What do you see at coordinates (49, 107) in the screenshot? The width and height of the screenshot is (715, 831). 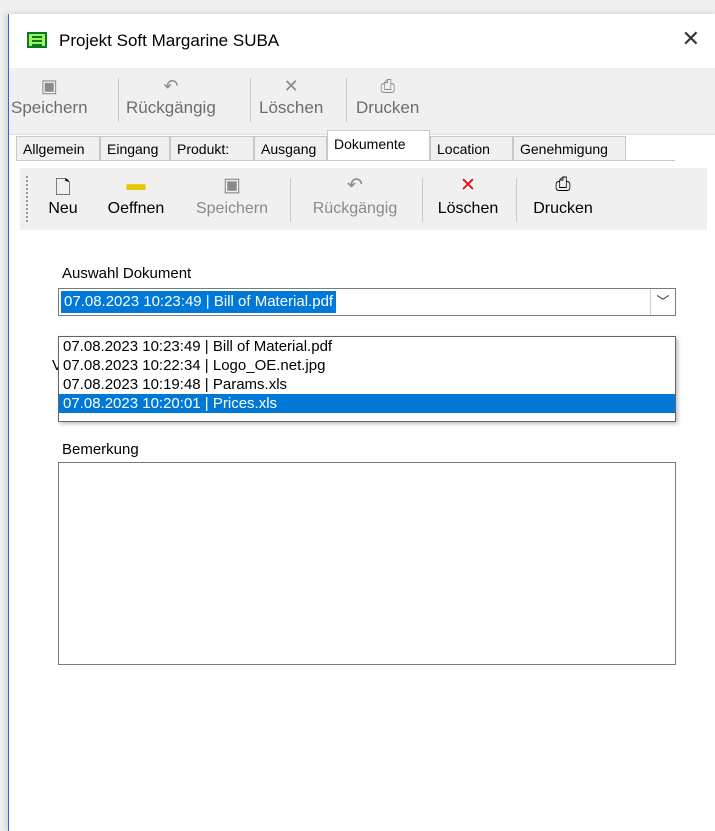 I see `main-save-label: Speichern` at bounding box center [49, 107].